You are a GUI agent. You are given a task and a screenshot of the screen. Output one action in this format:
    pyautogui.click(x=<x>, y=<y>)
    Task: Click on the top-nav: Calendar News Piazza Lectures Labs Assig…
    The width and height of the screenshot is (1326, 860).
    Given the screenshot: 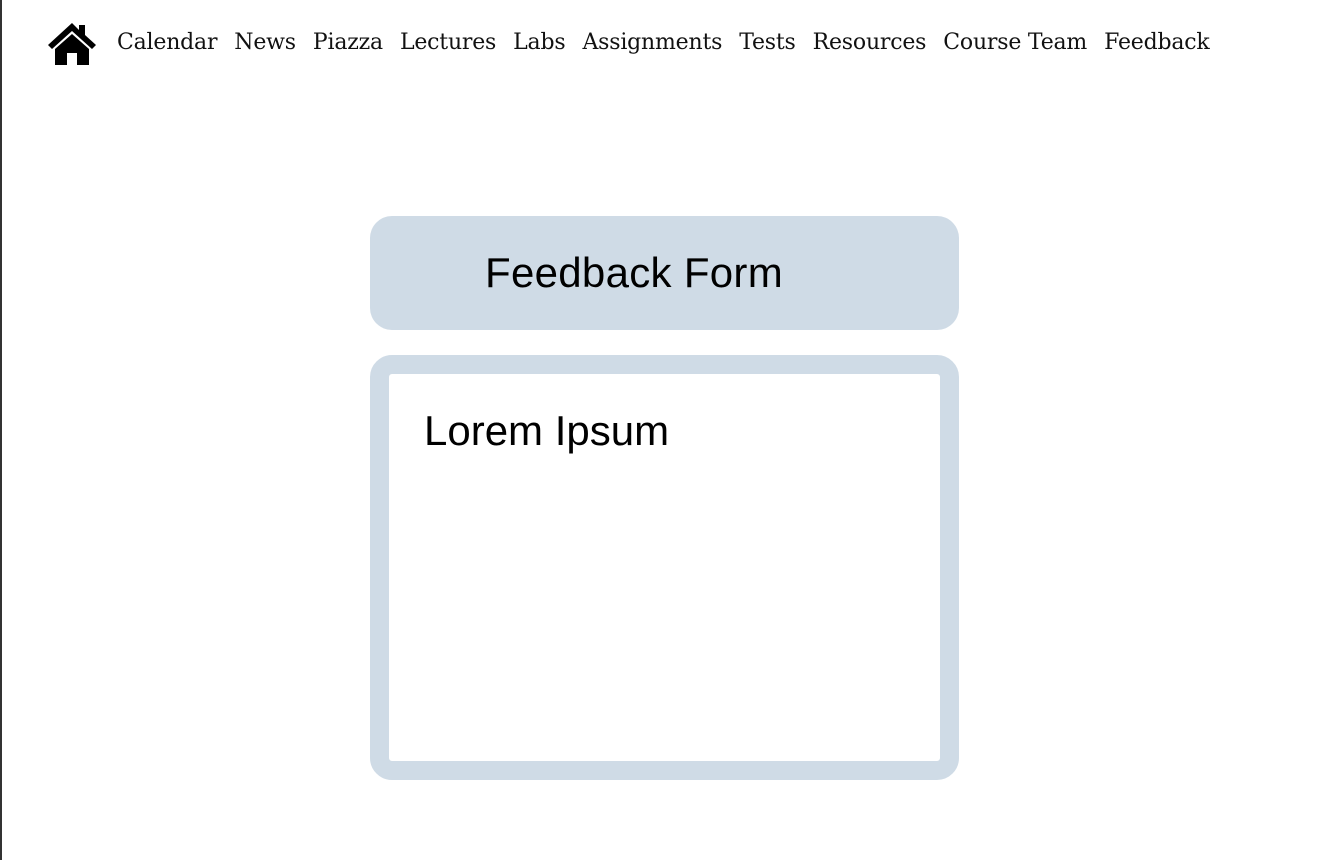 What is the action you would take?
    pyautogui.click(x=629, y=43)
    